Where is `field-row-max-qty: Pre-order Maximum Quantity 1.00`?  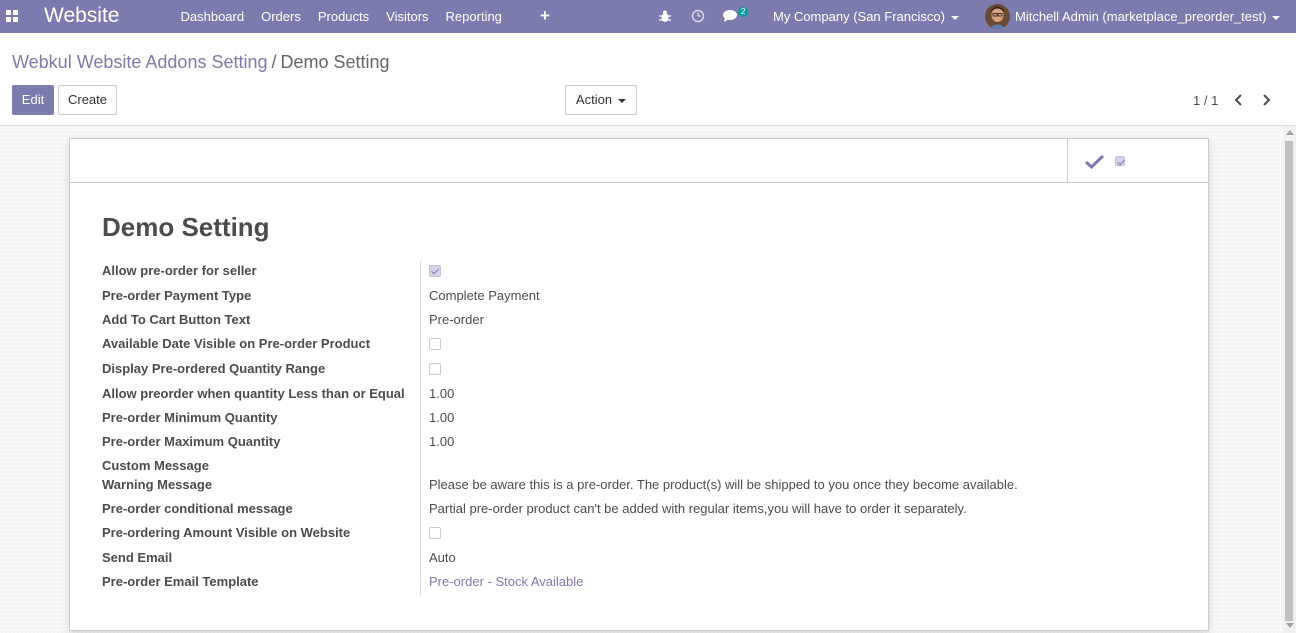
field-row-max-qty: Pre-order Maximum Quantity 1.00 is located at coordinates (642, 444).